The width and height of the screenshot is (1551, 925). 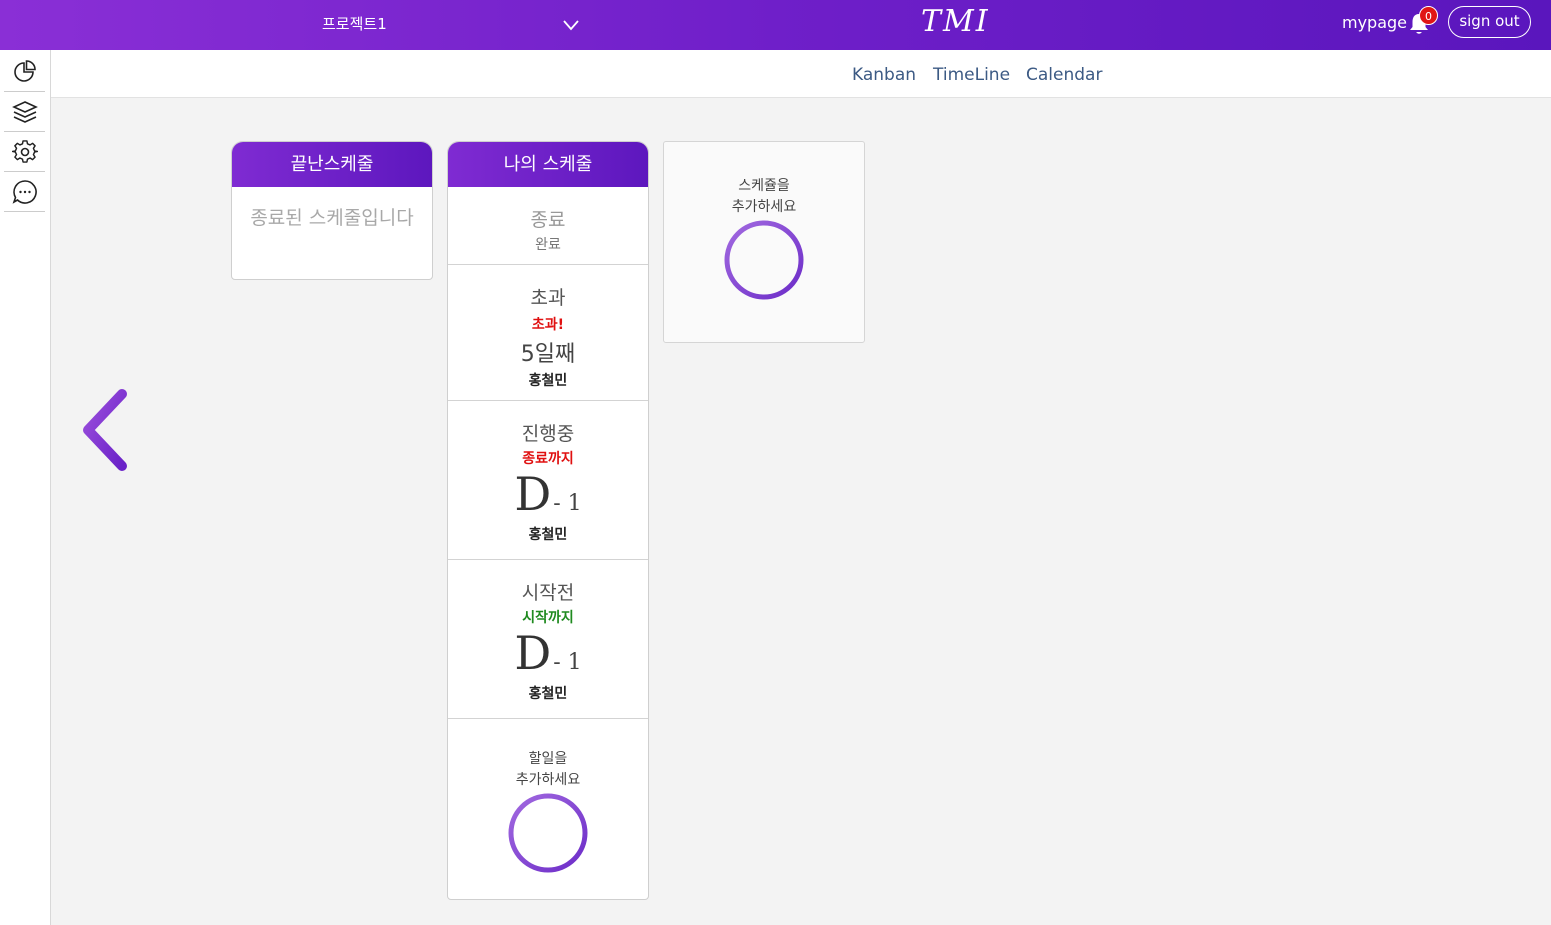 I want to click on layers-icon, so click(x=24, y=111).